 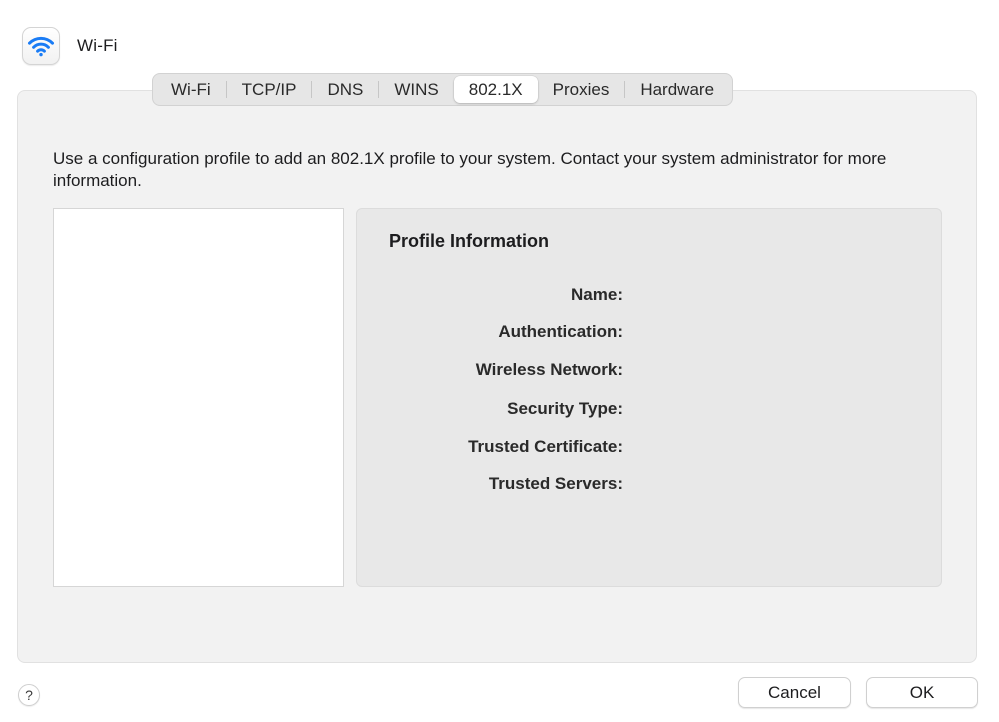 What do you see at coordinates (29, 695) in the screenshot?
I see `help-button: ?` at bounding box center [29, 695].